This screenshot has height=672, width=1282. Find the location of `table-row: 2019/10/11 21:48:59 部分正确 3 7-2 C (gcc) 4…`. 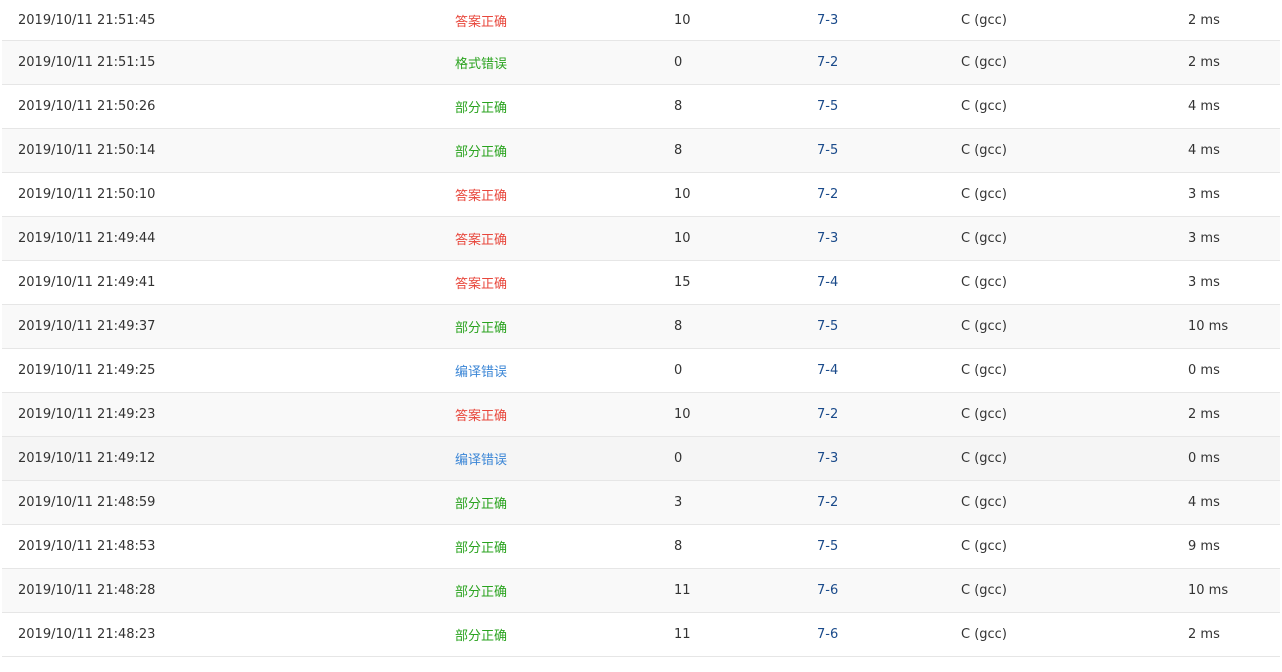

table-row: 2019/10/11 21:48:59 部分正确 3 7-2 C (gcc) 4… is located at coordinates (641, 502).